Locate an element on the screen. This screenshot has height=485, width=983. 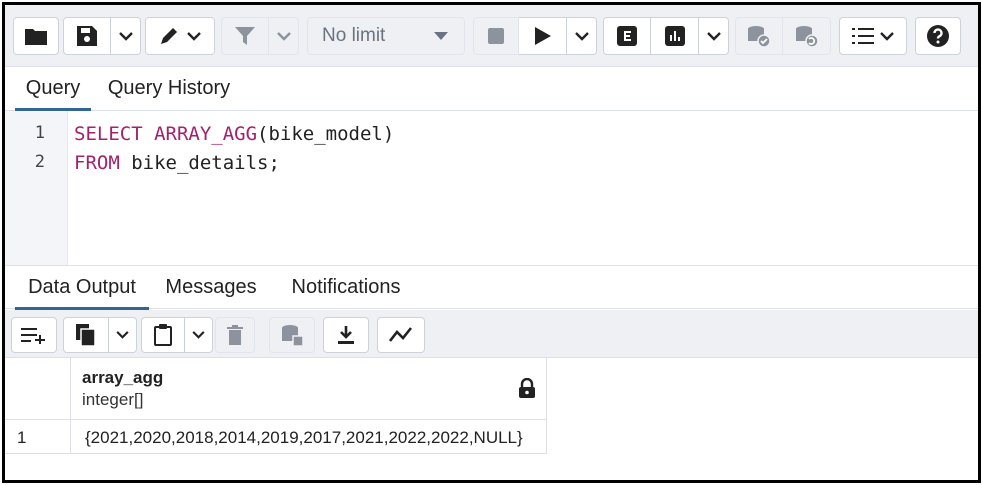
copy-dropdown-button is located at coordinates (123, 335).